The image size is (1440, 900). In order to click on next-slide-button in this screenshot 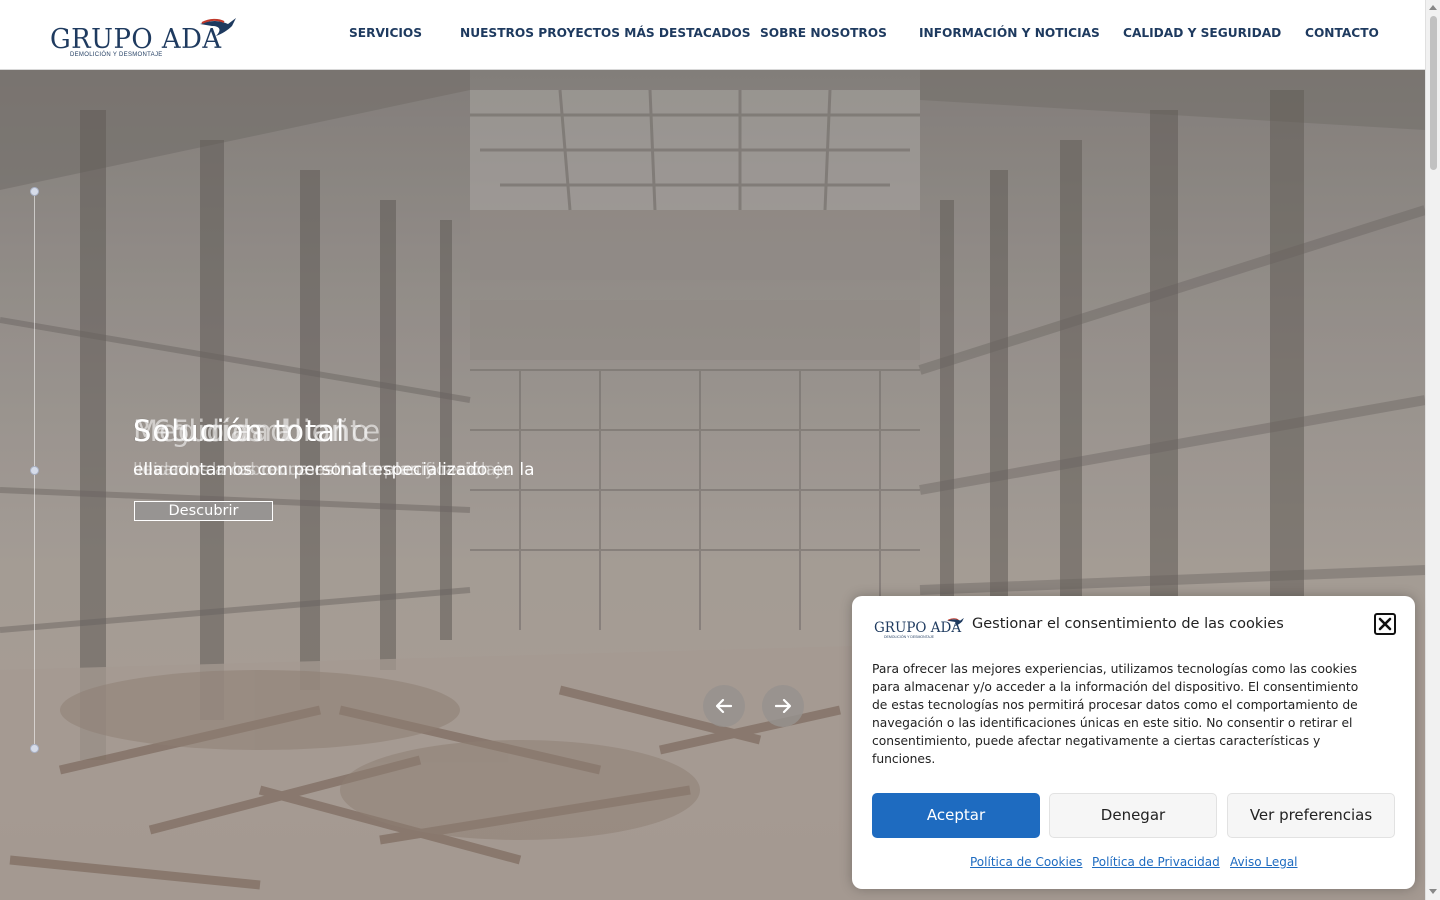, I will do `click(783, 706)`.